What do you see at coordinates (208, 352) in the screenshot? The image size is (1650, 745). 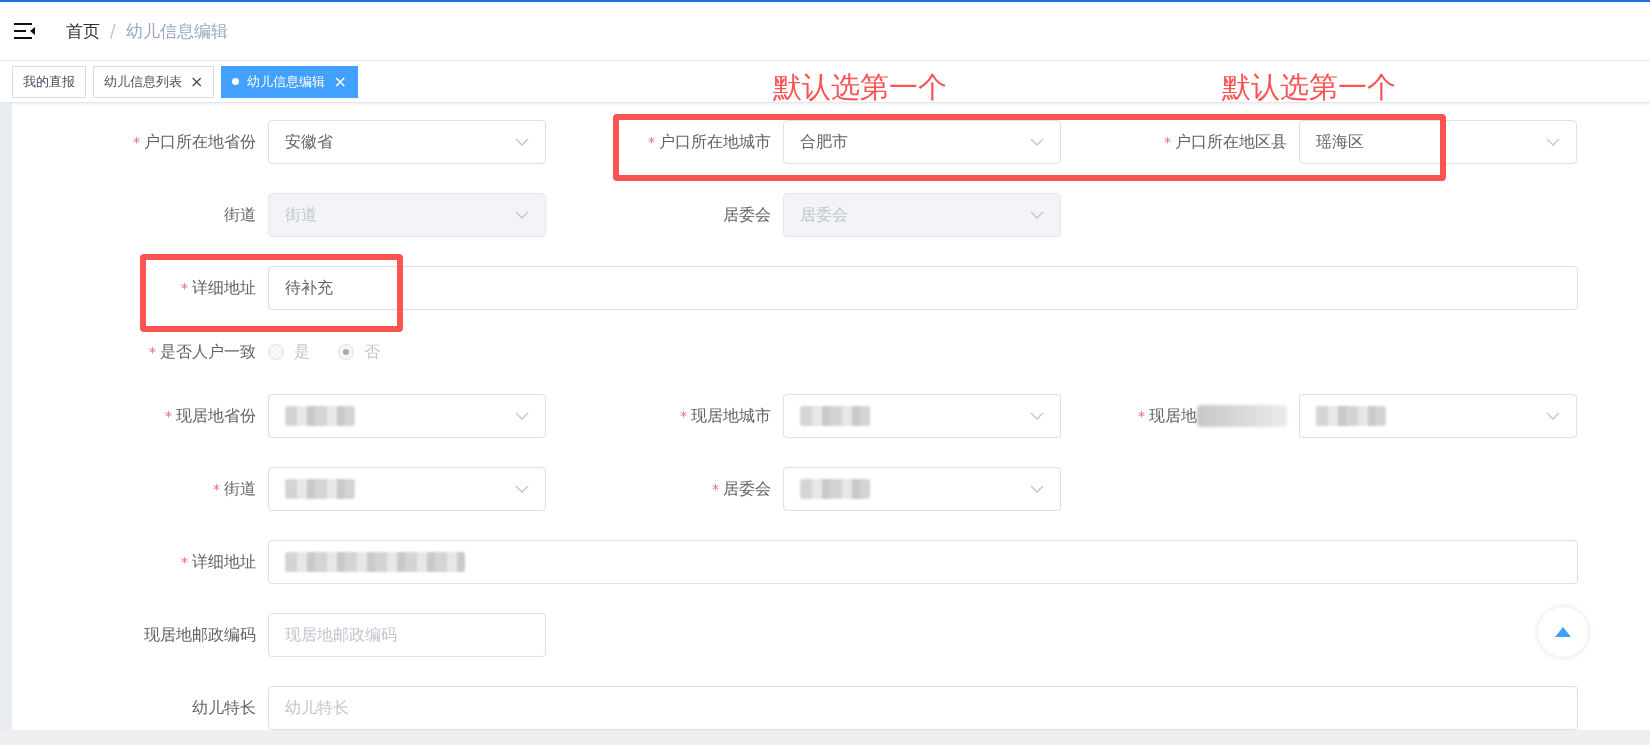 I see `field-label: 是否人户一致` at bounding box center [208, 352].